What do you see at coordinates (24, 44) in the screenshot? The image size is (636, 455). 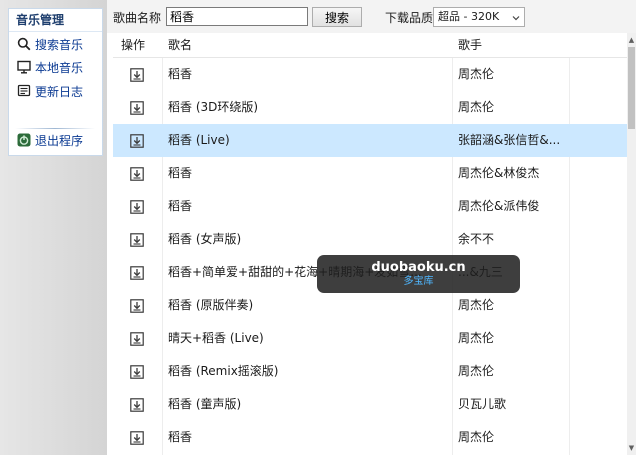 I see `search-icon` at bounding box center [24, 44].